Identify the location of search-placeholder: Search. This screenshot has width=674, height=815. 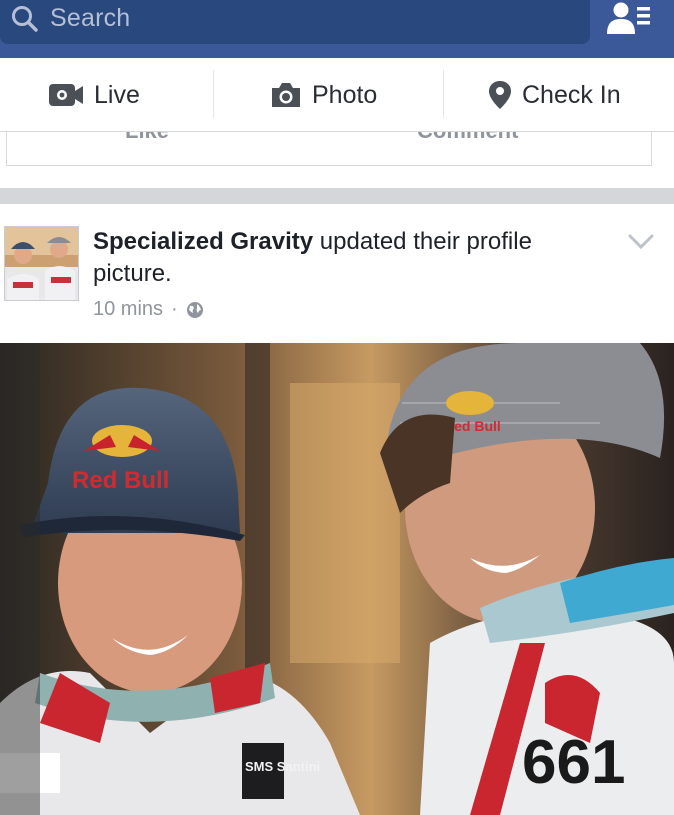
(90, 18).